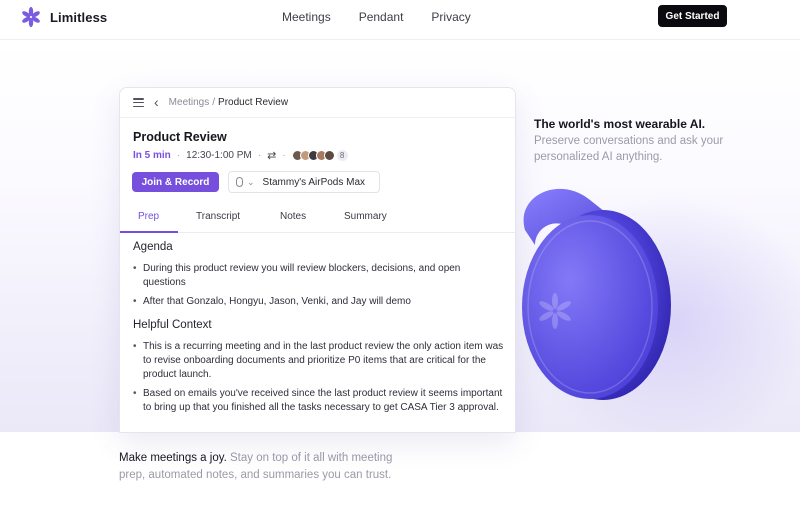  What do you see at coordinates (590, 292) in the screenshot?
I see `pendant-device-image` at bounding box center [590, 292].